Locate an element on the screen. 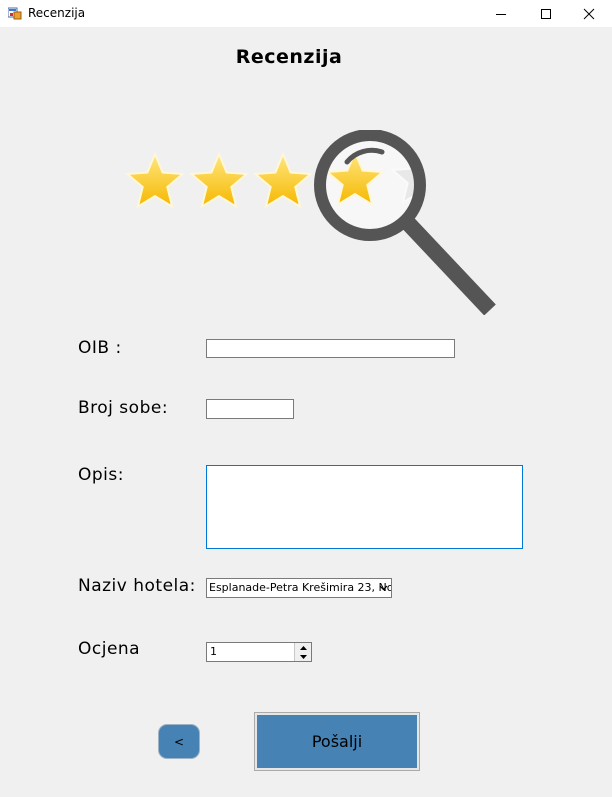 This screenshot has width=612, height=797. app-icon is located at coordinates (15, 13).